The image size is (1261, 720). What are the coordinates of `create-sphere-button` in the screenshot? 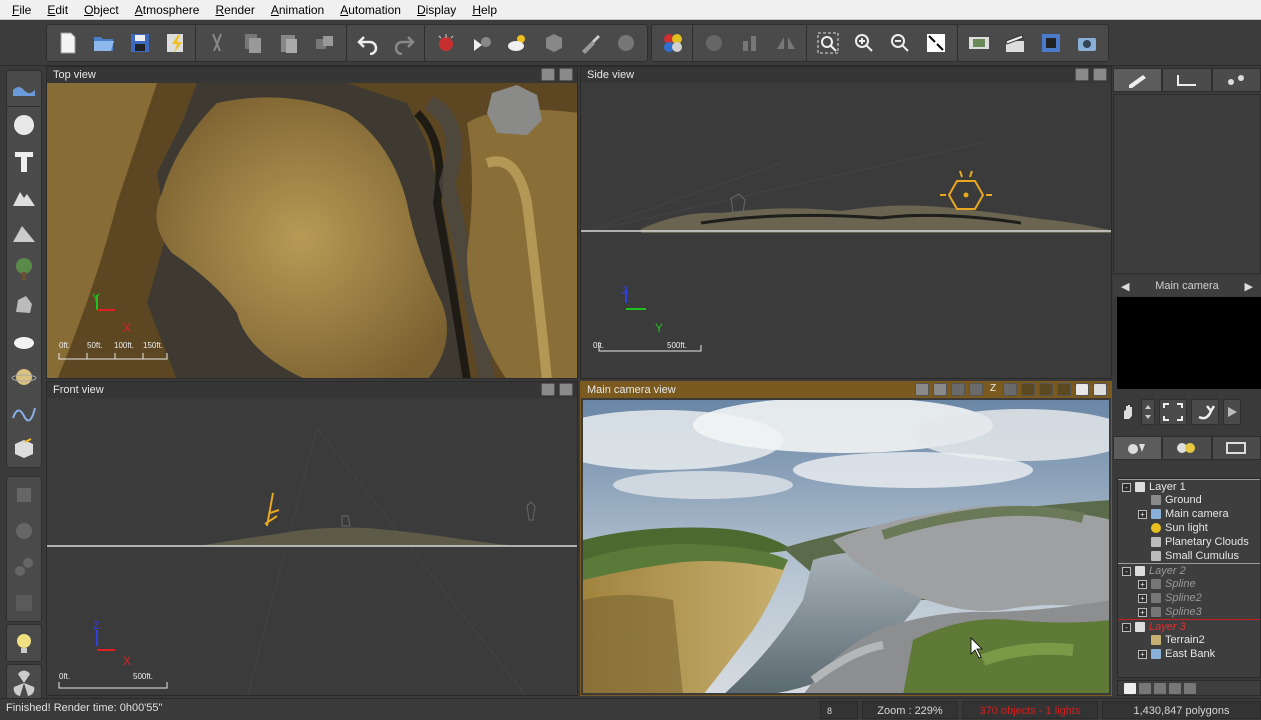 It's located at (24, 125).